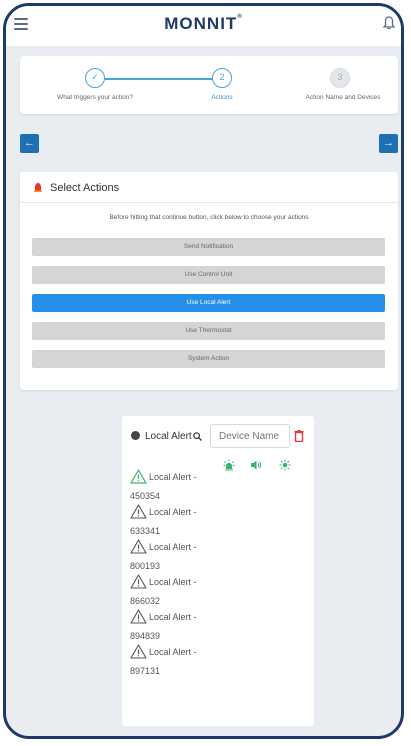  What do you see at coordinates (145, 671) in the screenshot?
I see `device-id: 897131` at bounding box center [145, 671].